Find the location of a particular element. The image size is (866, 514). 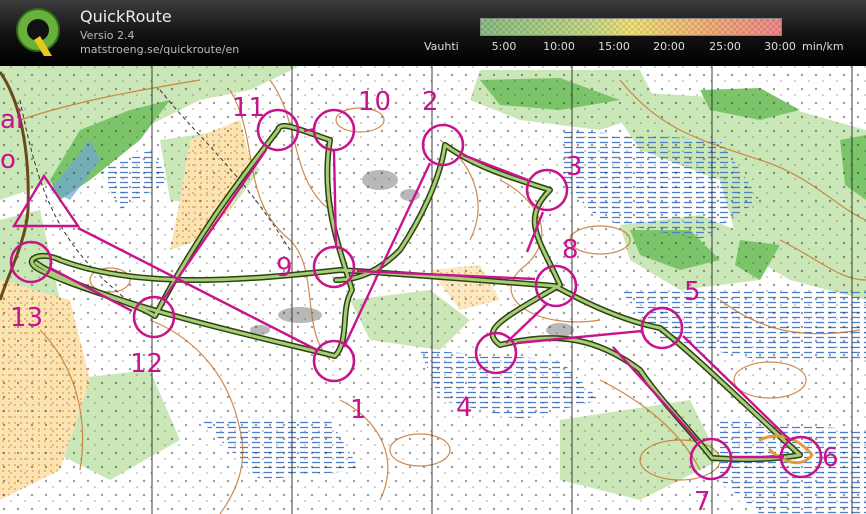

app-version: Versio 2.4 is located at coordinates (107, 35).